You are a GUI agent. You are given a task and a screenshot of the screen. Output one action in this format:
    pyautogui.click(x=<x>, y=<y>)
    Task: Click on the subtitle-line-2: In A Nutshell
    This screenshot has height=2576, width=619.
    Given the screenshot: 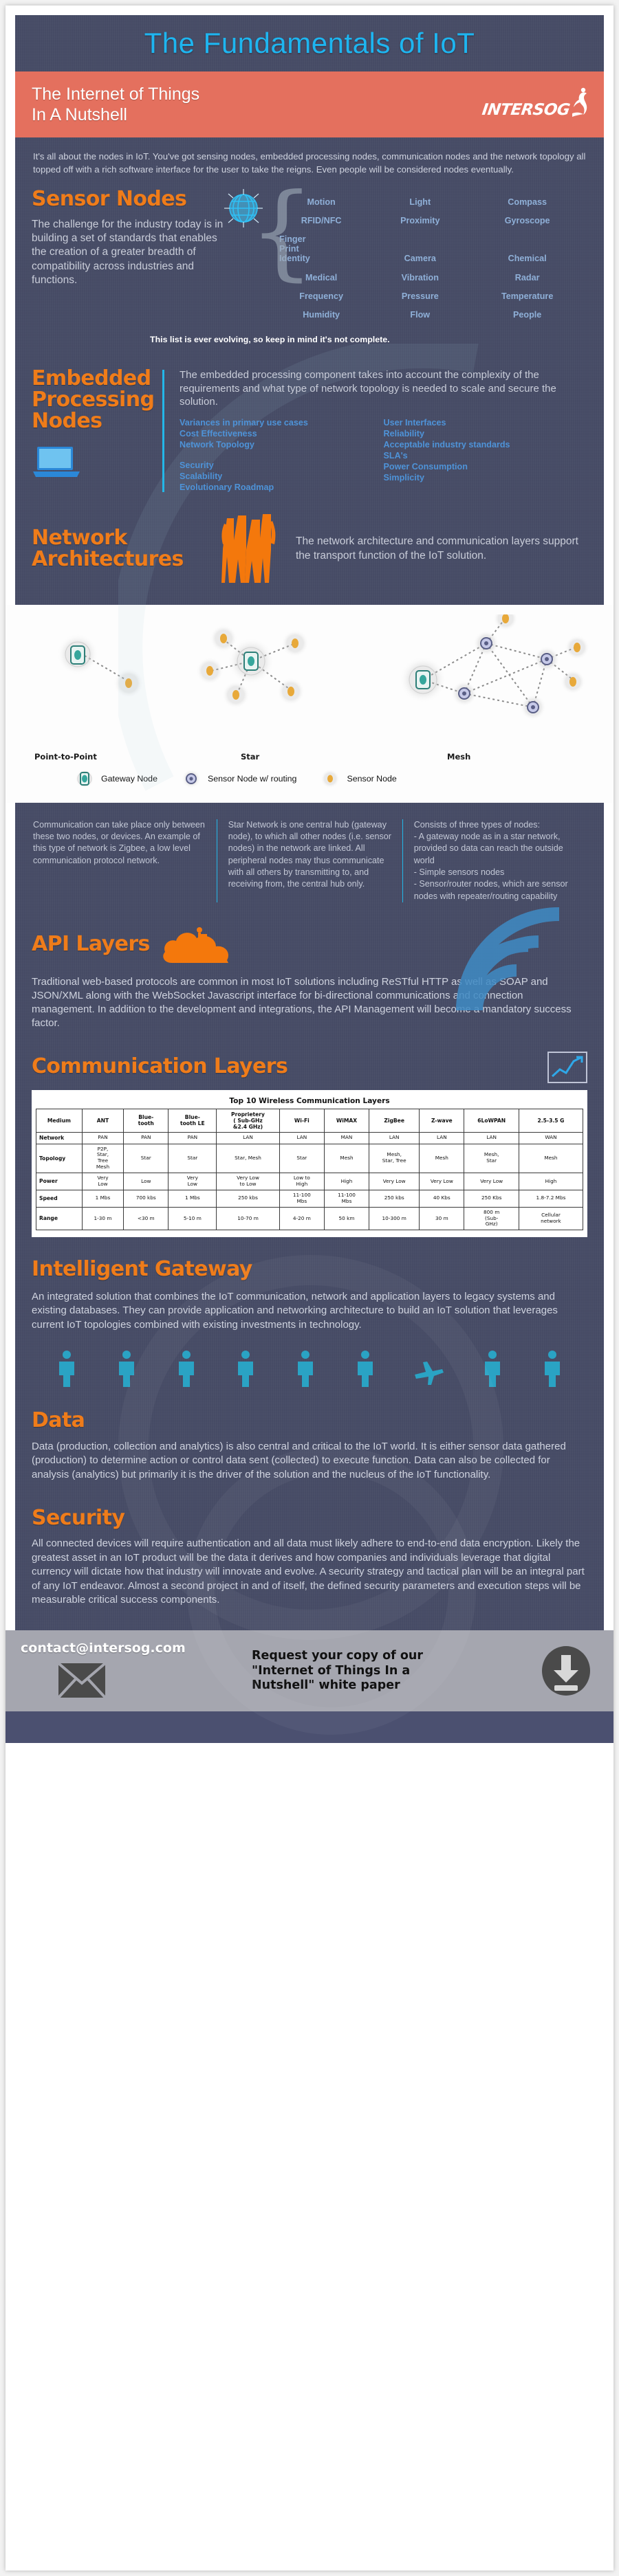 What is the action you would take?
    pyautogui.click(x=79, y=114)
    